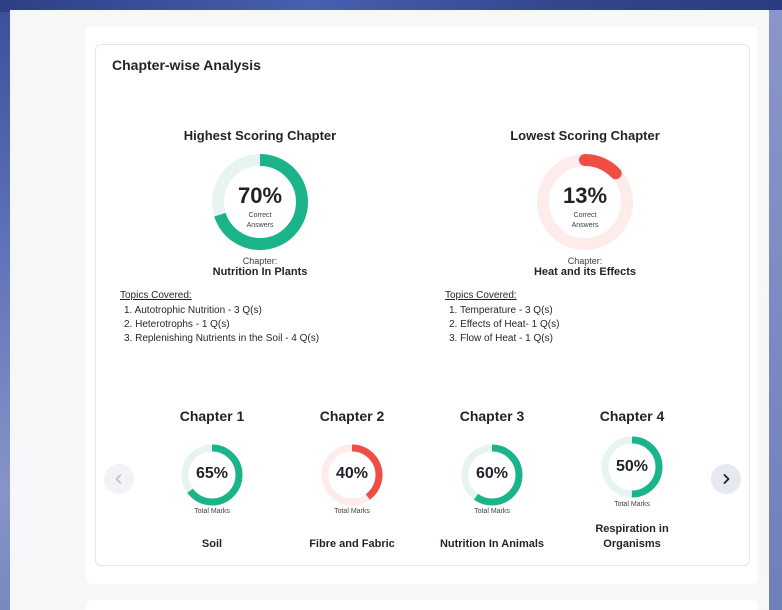  I want to click on chapter-4-sub-label: Total Marks, so click(632, 504).